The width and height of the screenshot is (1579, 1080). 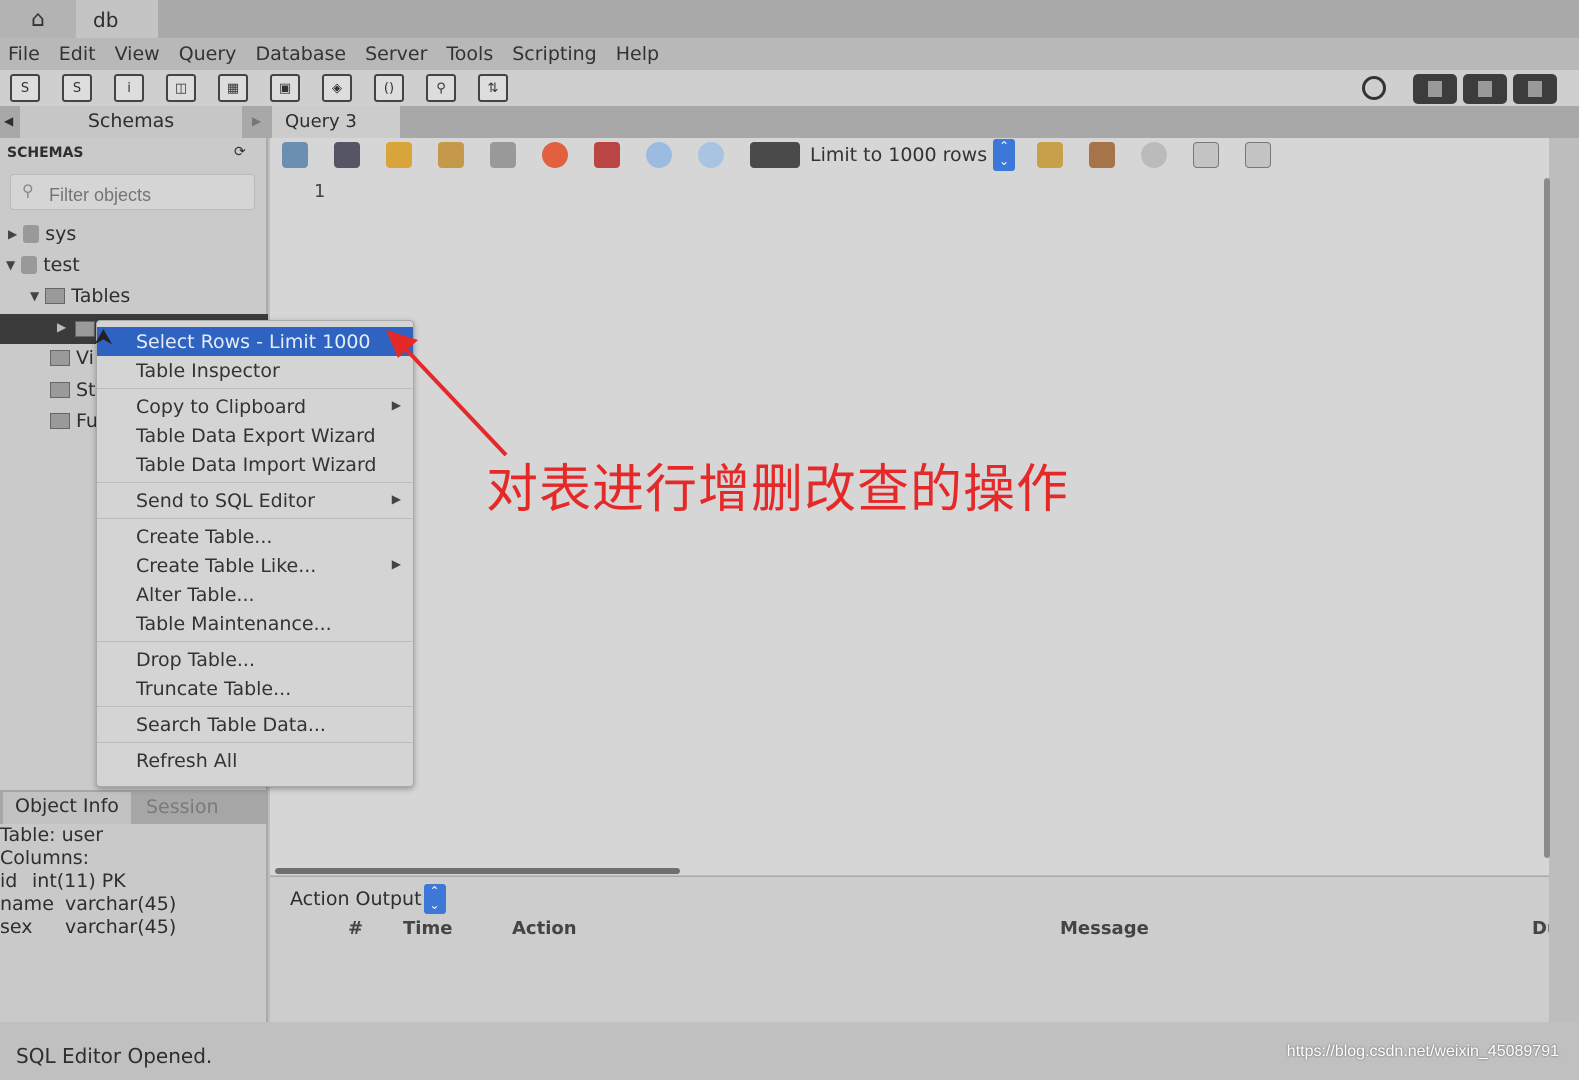 I want to click on arrow-line, so click(x=454, y=400).